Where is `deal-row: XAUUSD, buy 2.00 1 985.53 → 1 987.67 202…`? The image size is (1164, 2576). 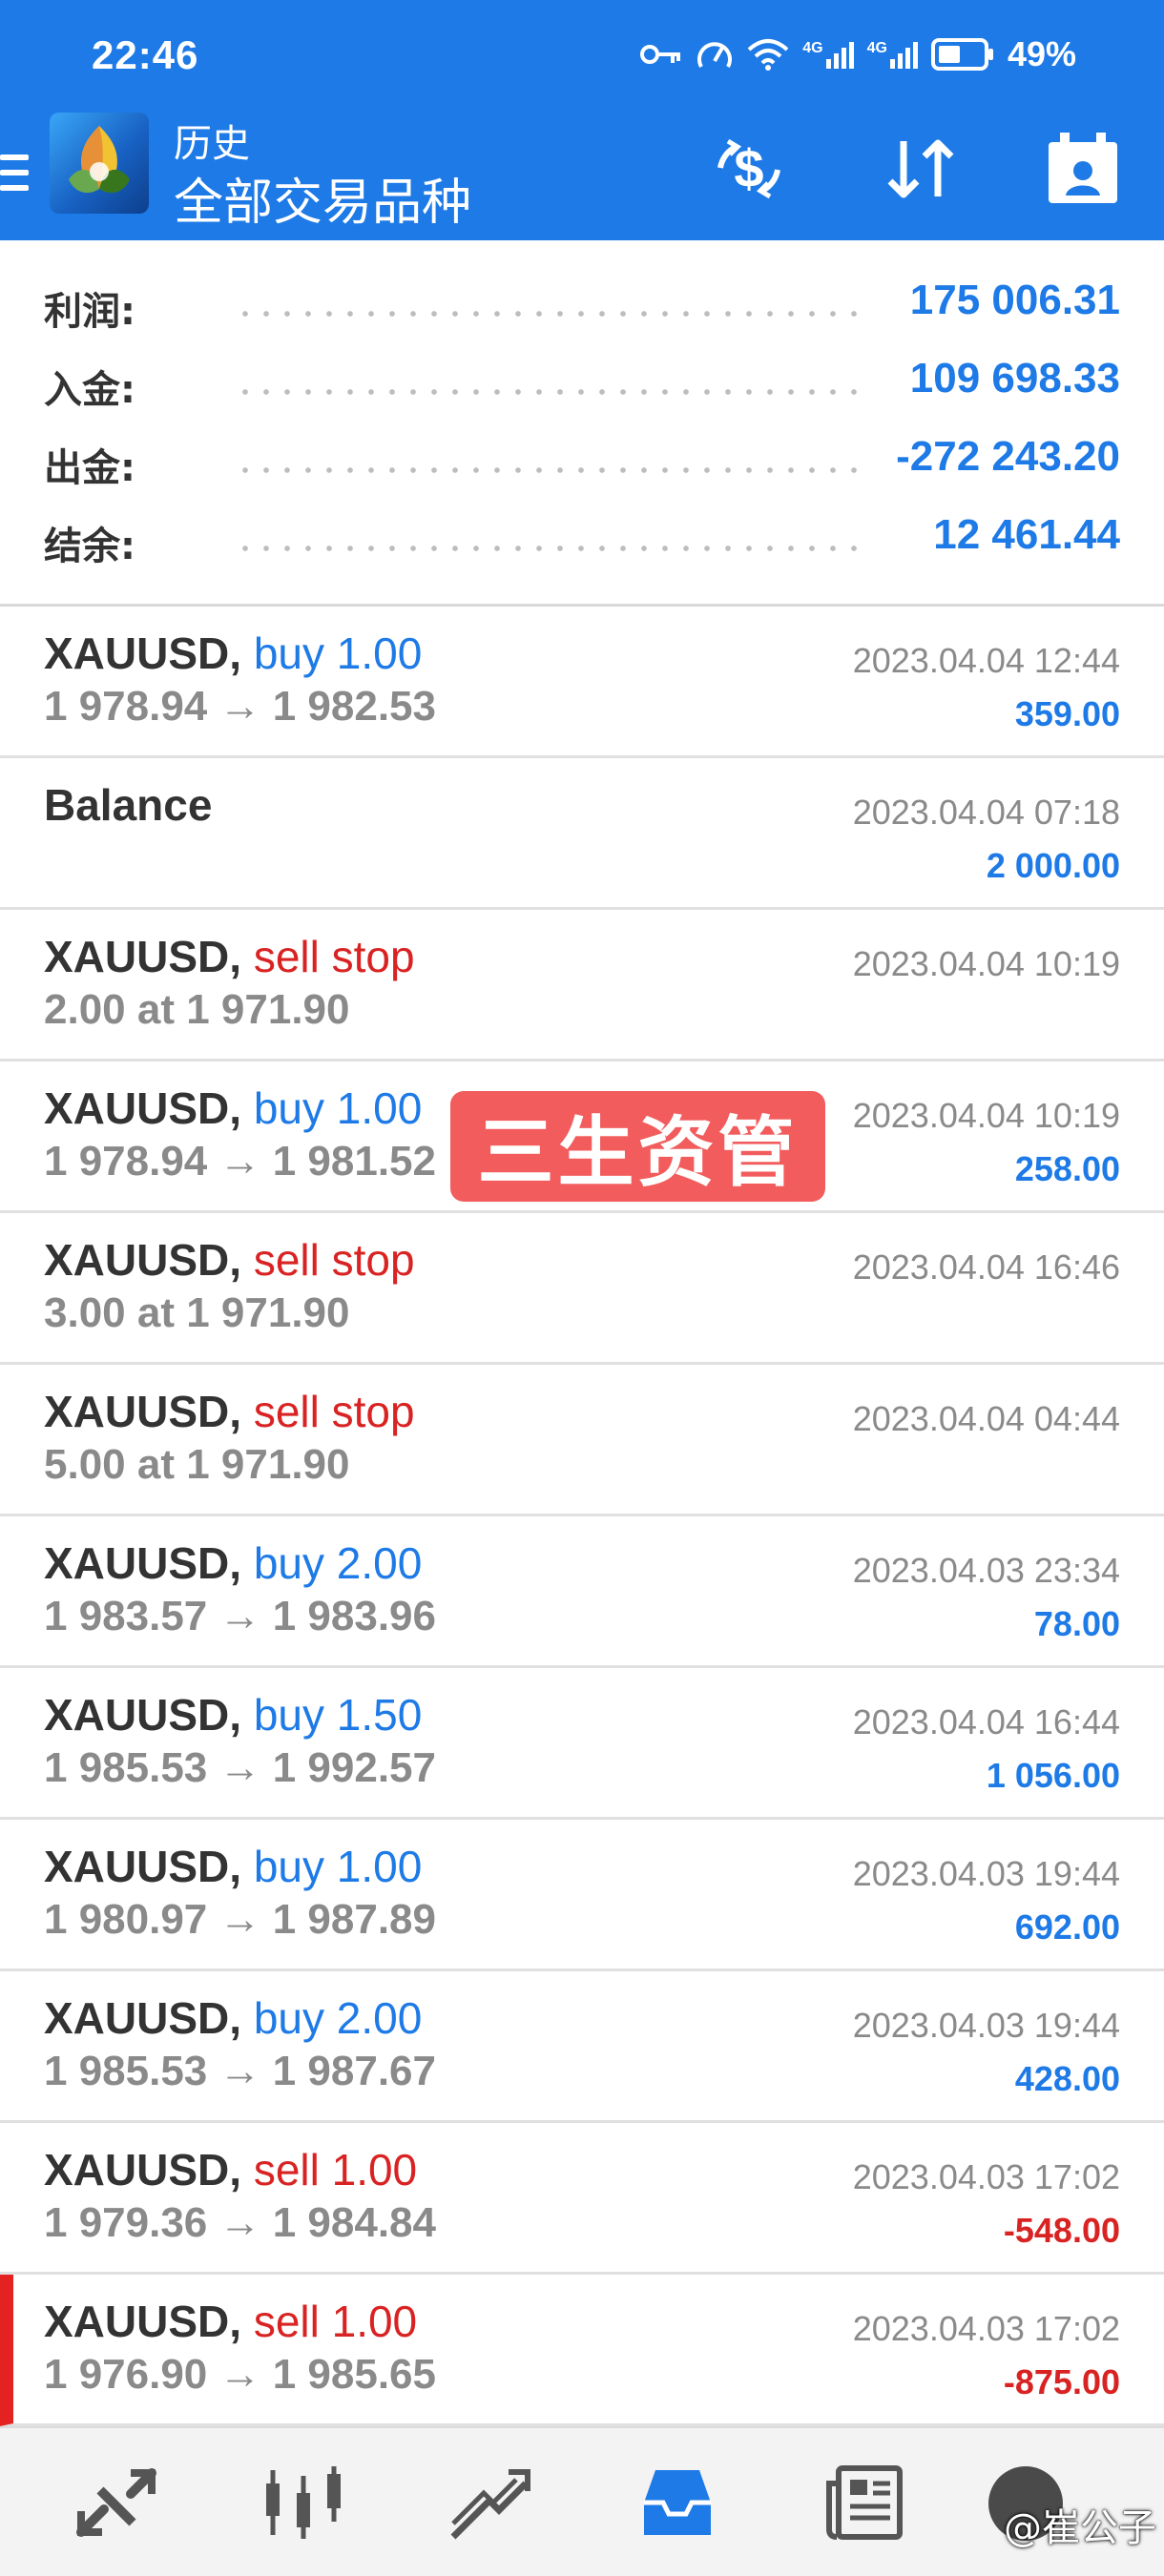
deal-row: XAUUSD, buy 2.00 1 985.53 → 1 987.67 202… is located at coordinates (582, 2047).